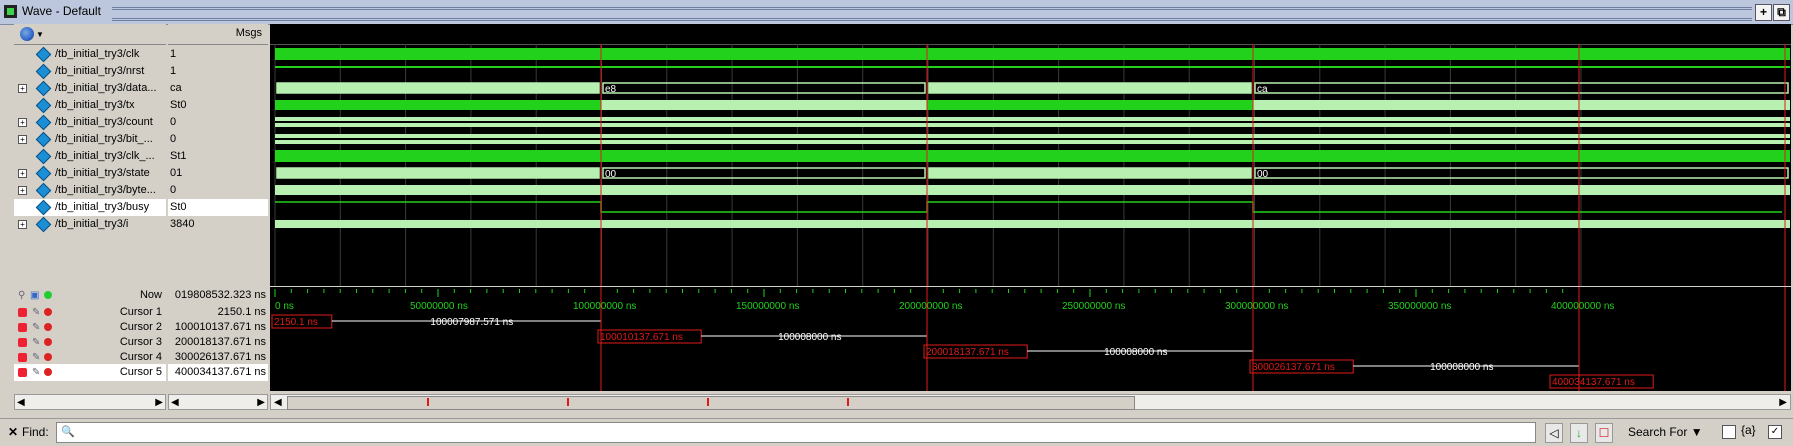 Image resolution: width=1793 pixels, height=446 pixels. I want to click on now-label: Now, so click(150, 295).